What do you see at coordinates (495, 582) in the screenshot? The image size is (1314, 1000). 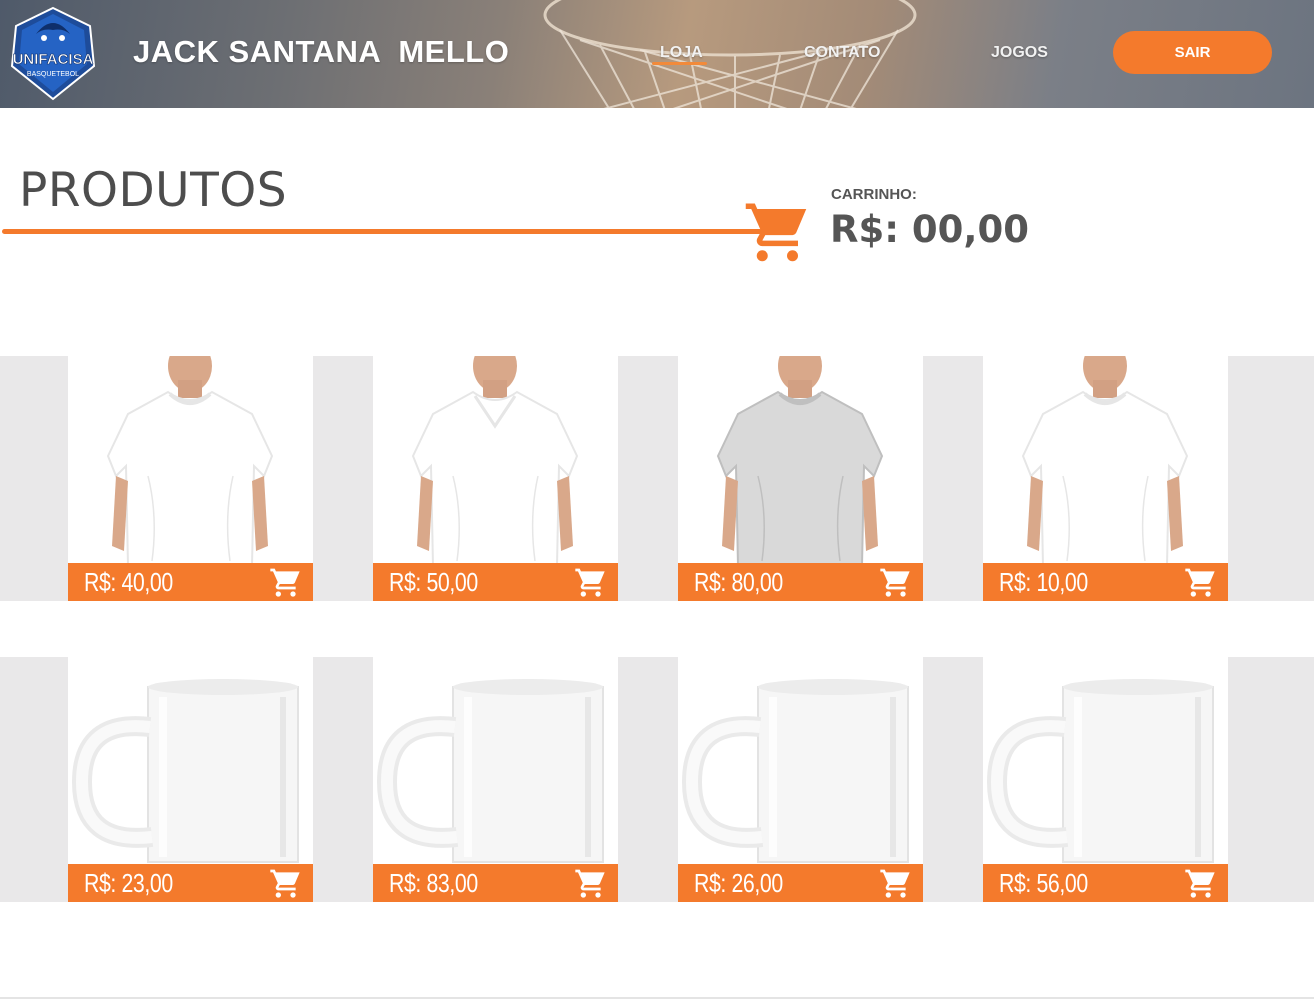 I see `product-price-bar: R$: 50,00` at bounding box center [495, 582].